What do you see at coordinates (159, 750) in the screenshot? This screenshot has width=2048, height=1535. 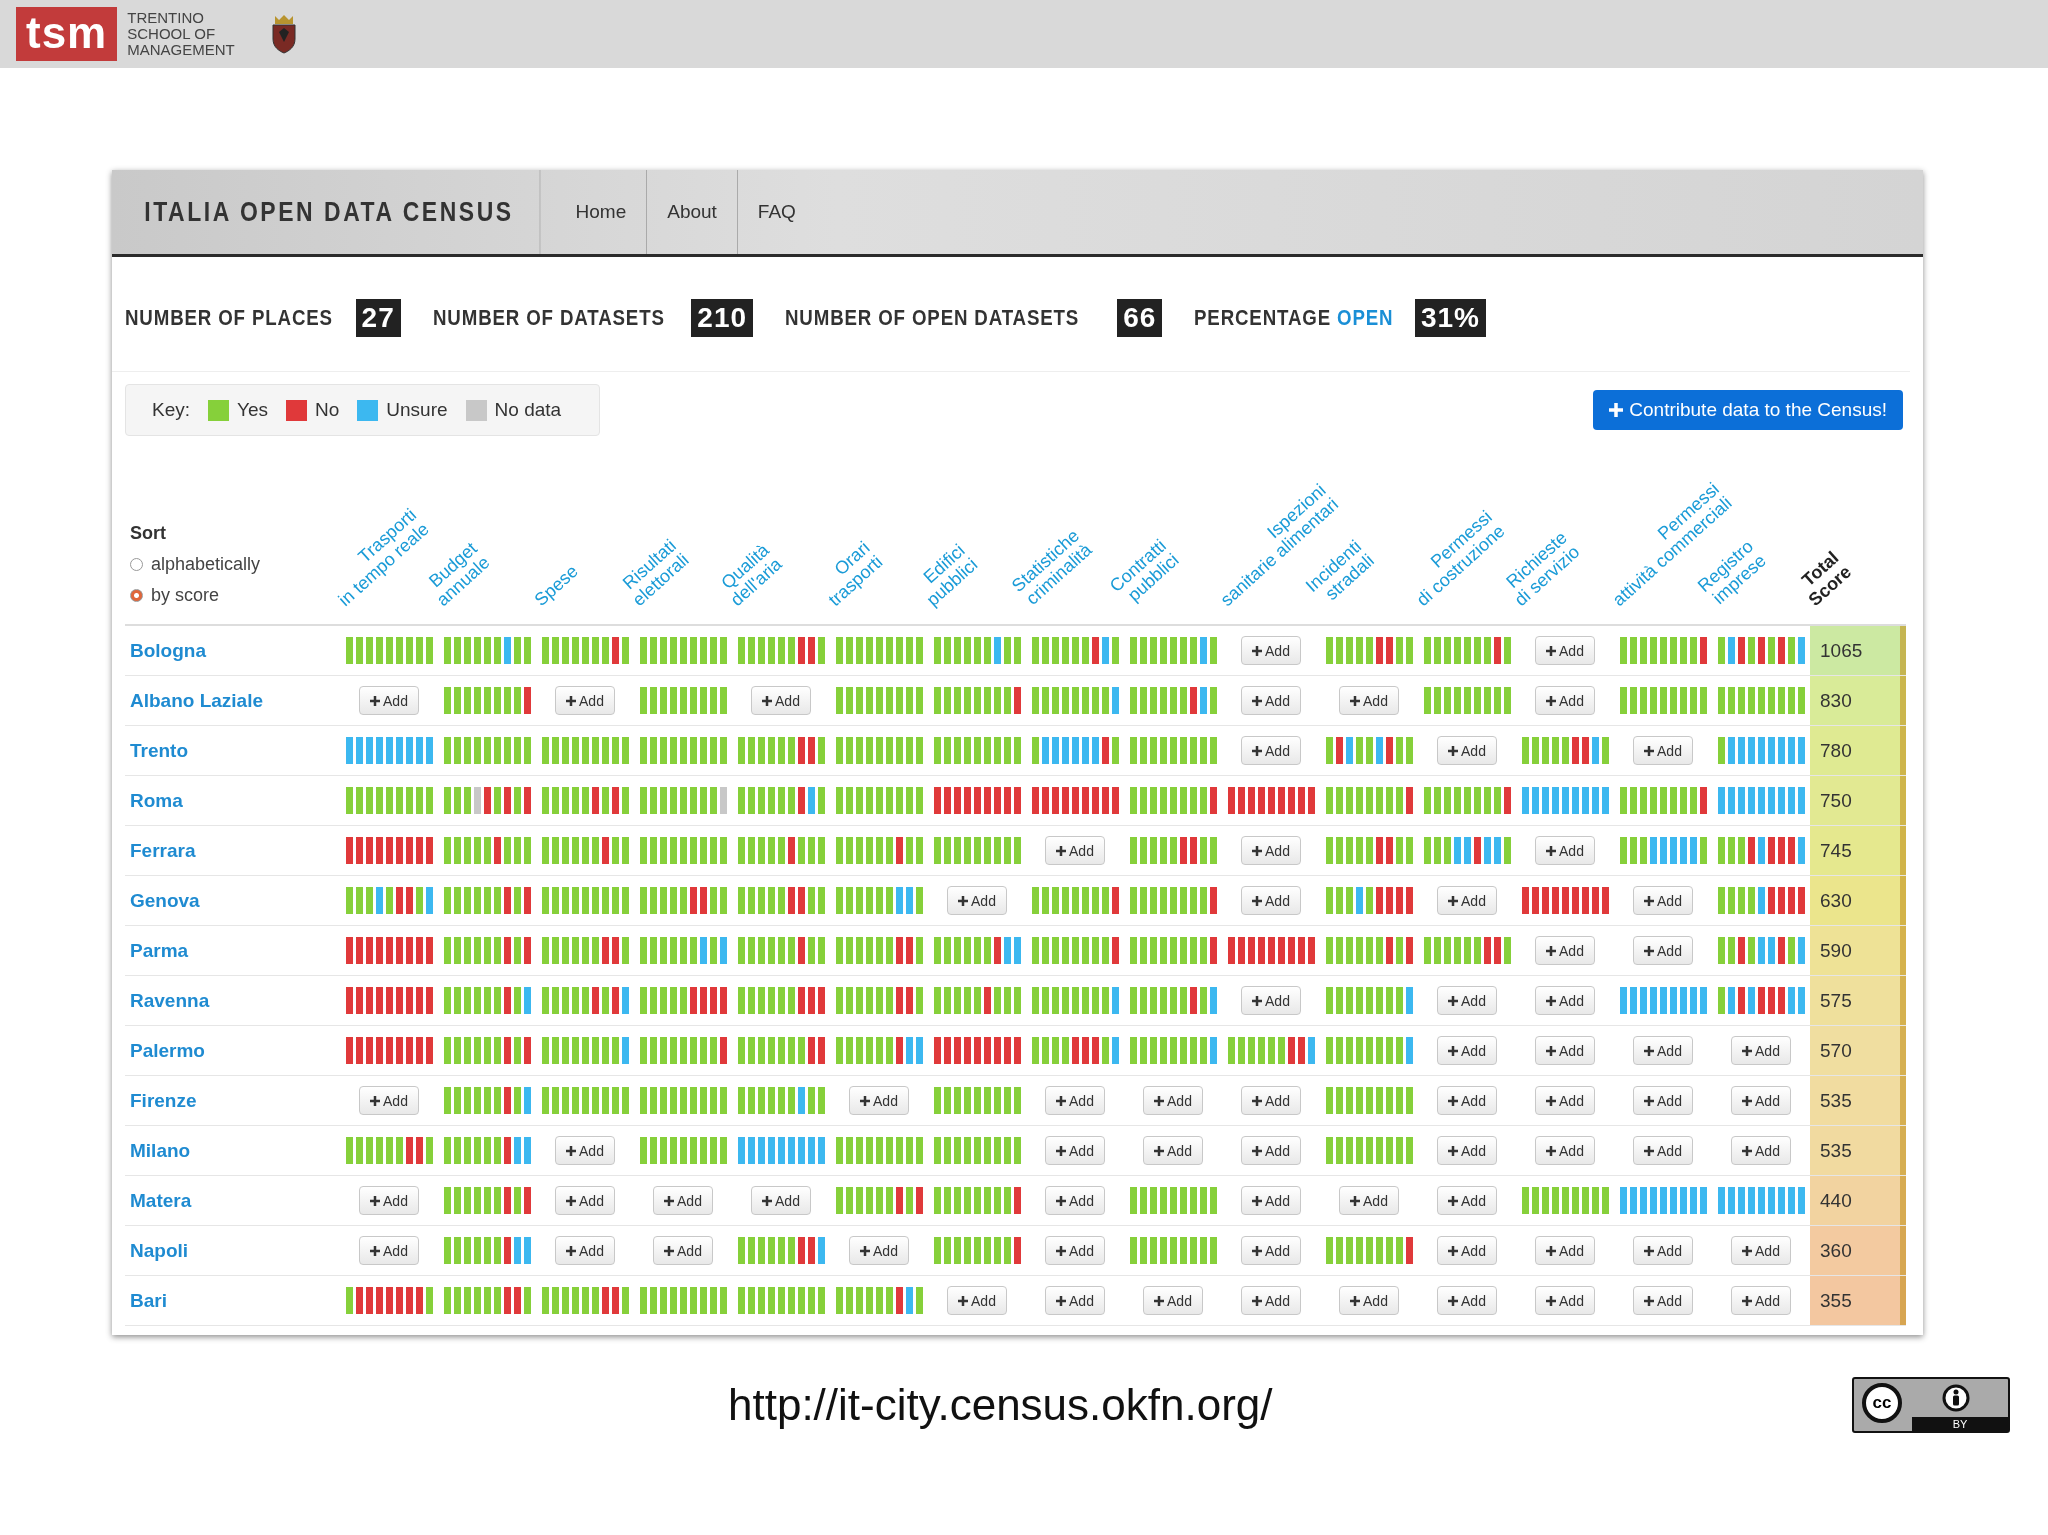 I see `city-link: Trento` at bounding box center [159, 750].